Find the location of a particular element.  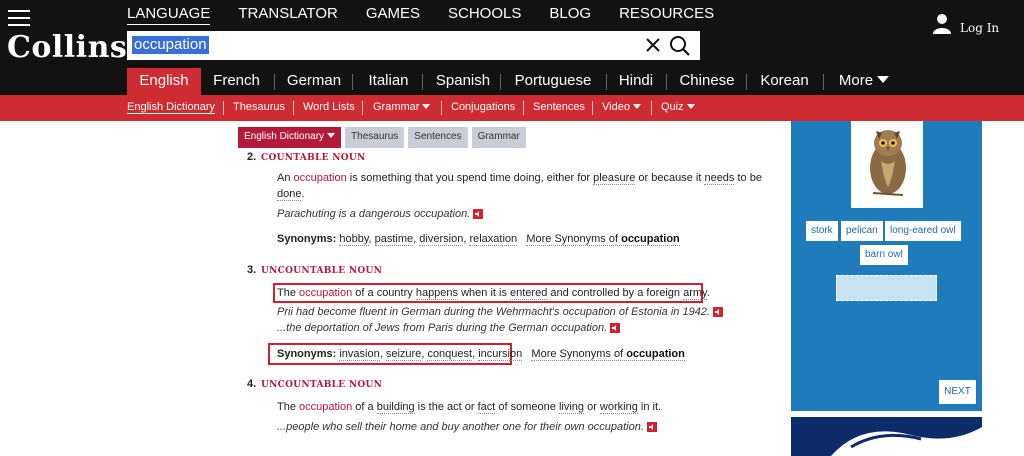

login-label: Log In is located at coordinates (980, 28).